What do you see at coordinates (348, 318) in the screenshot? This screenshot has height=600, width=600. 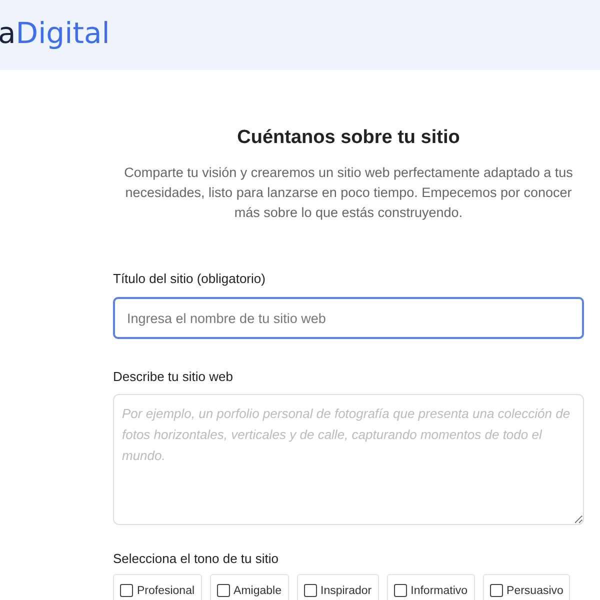 I see `input-field: Ingresa el nombre de tu sitio web` at bounding box center [348, 318].